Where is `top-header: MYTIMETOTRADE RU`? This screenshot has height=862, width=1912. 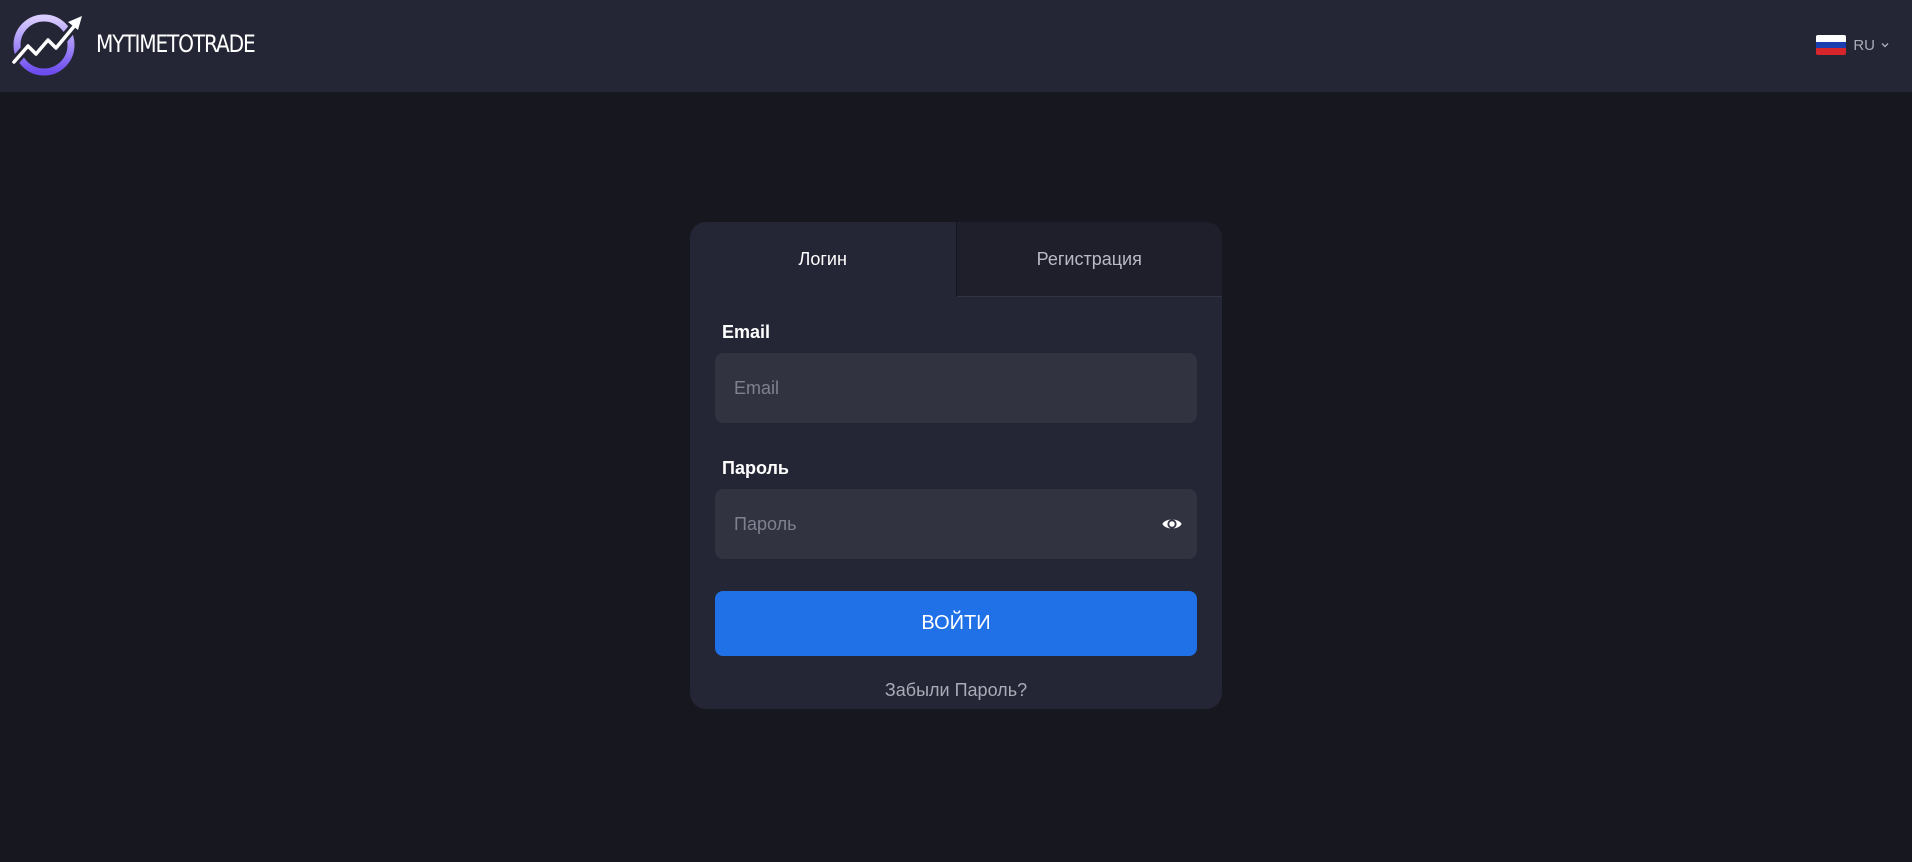 top-header: MYTIMETOTRADE RU is located at coordinates (956, 46).